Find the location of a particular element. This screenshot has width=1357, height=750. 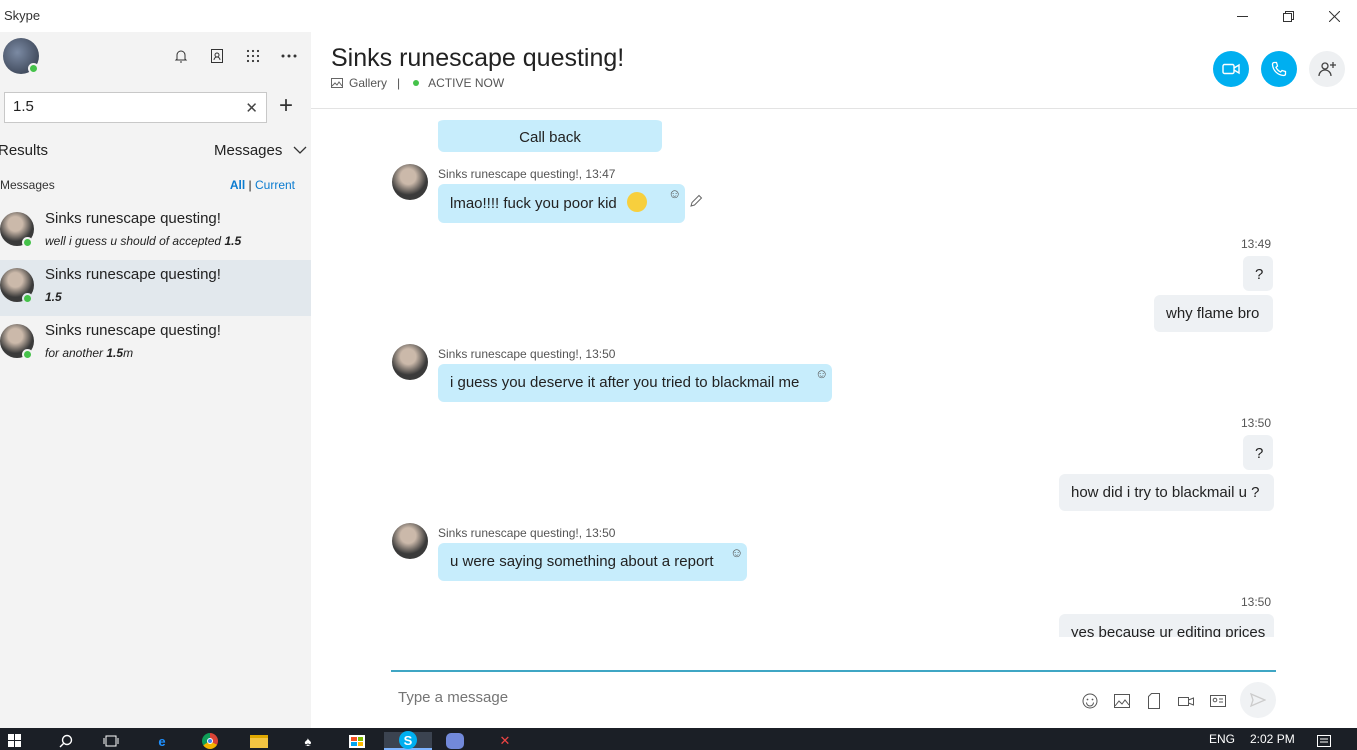

search-icon is located at coordinates (66, 741).